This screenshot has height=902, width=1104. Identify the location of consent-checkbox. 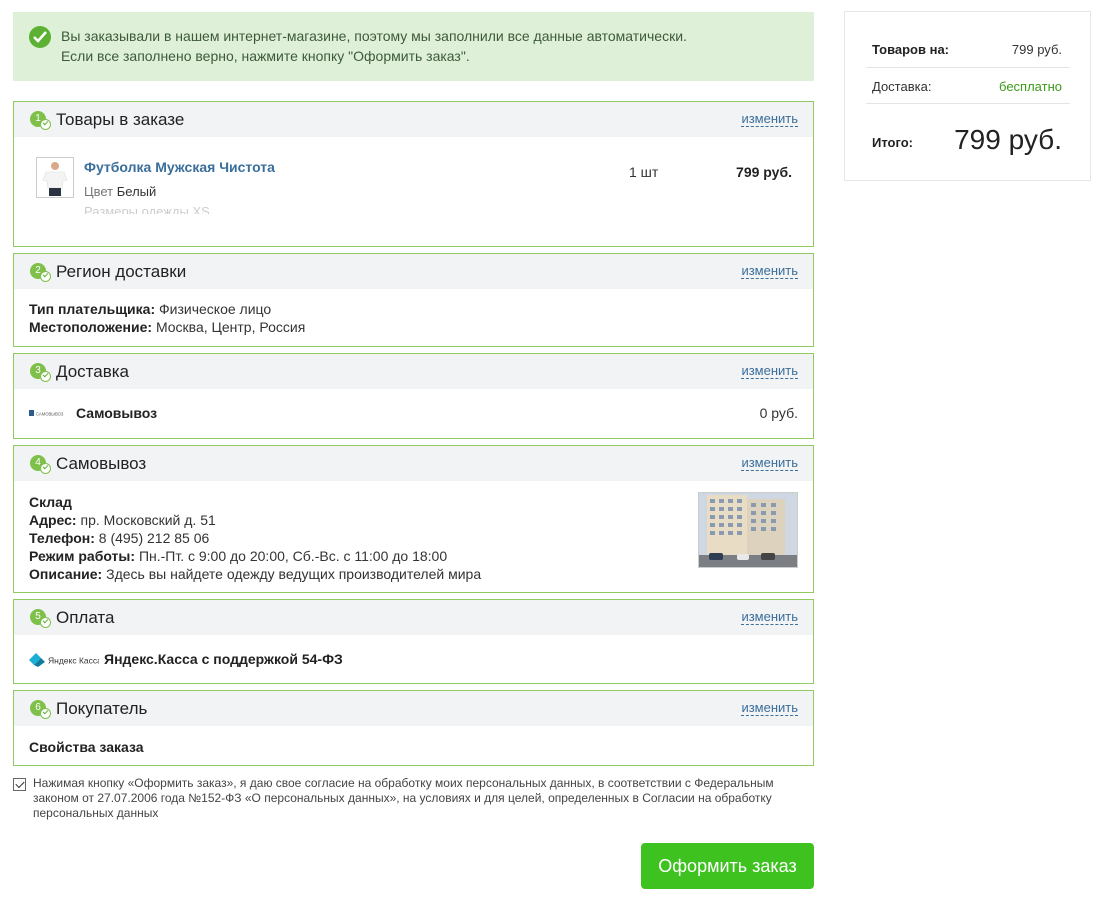
(19, 784).